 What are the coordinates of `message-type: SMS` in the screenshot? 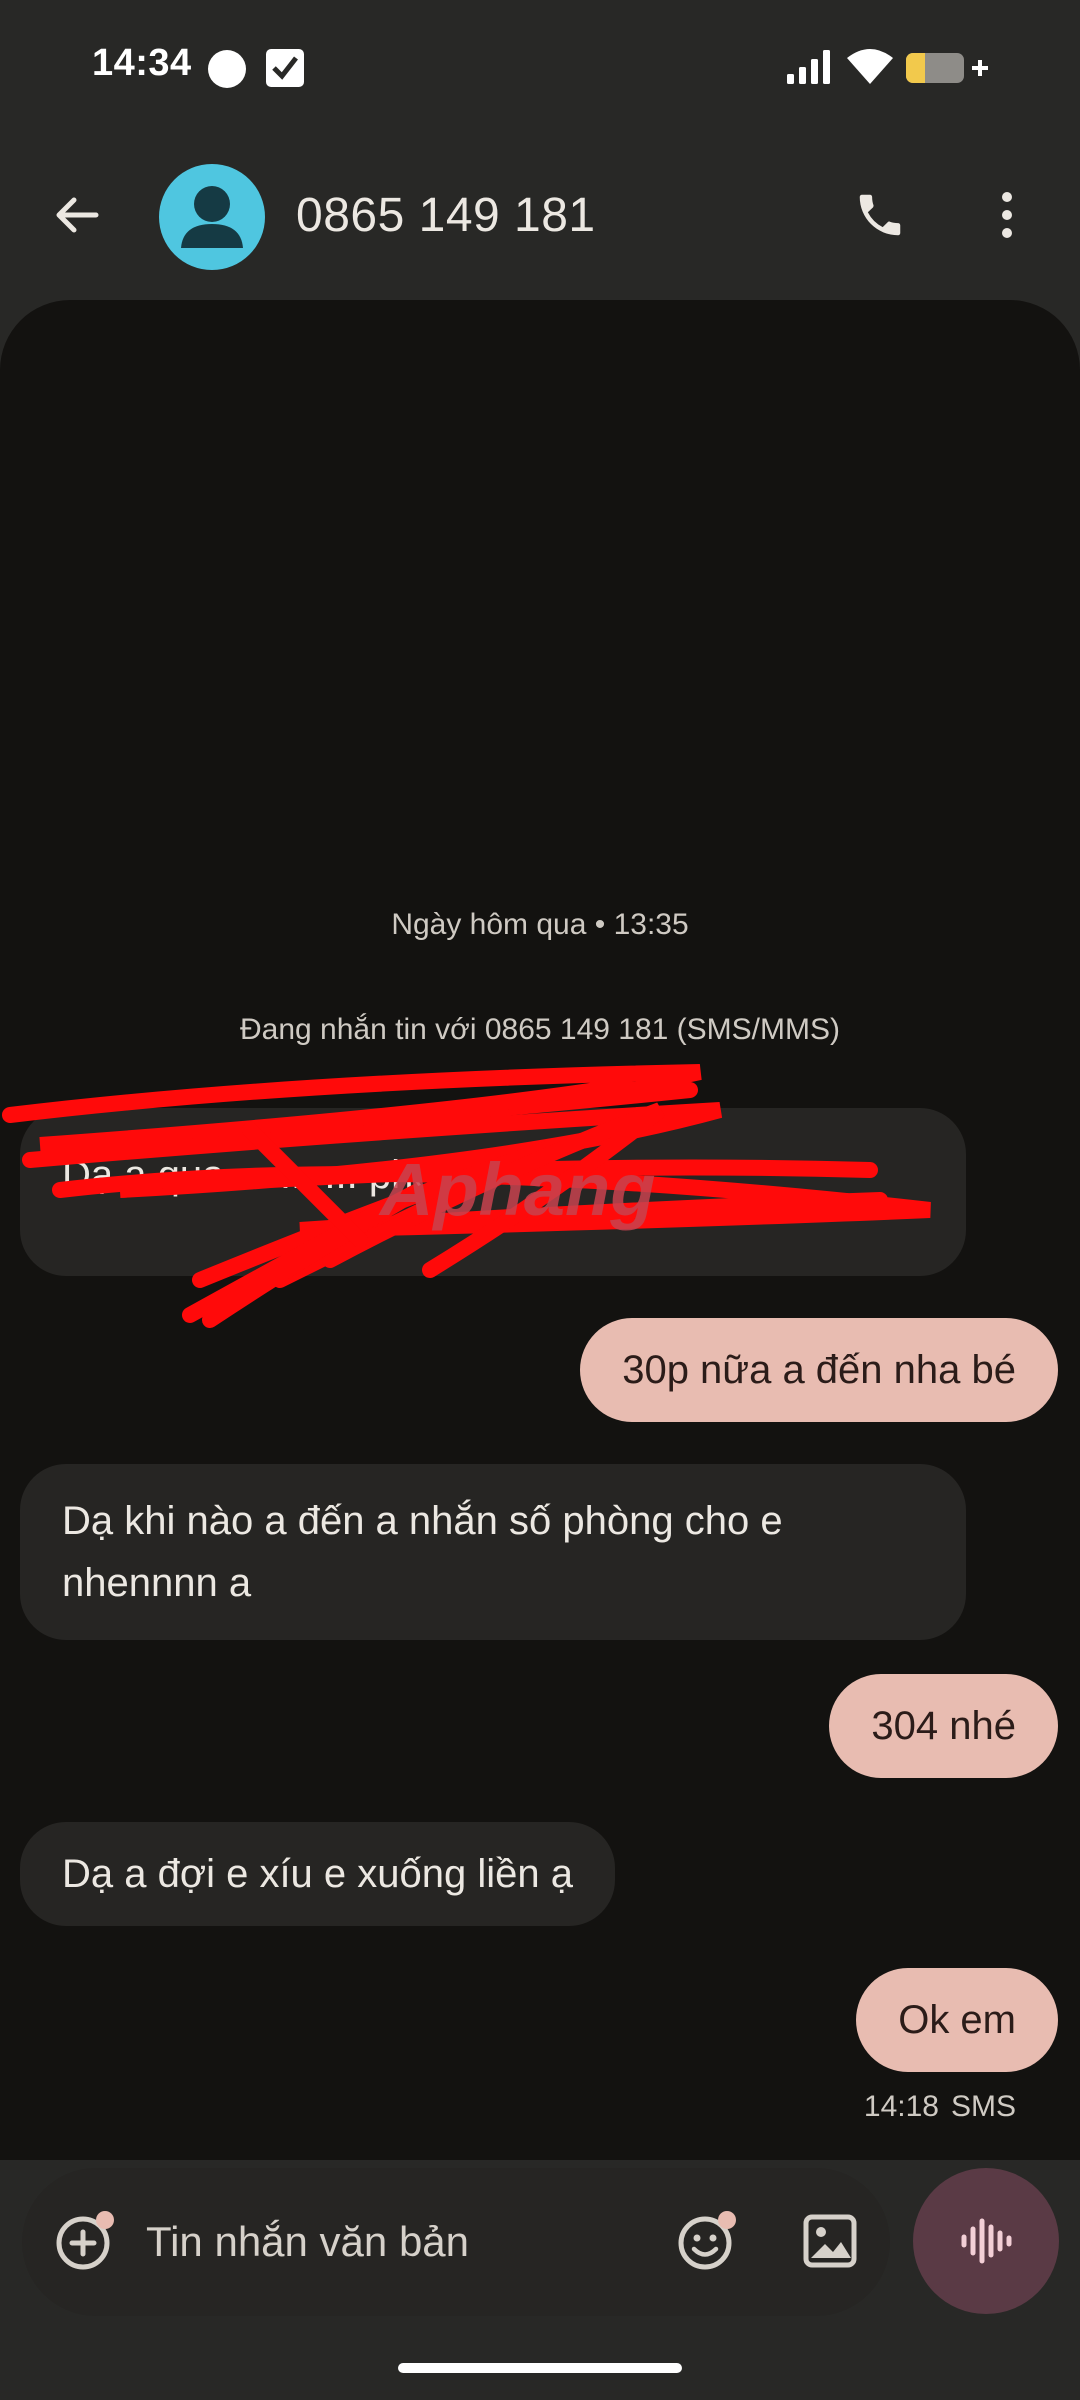 It's located at (983, 2106).